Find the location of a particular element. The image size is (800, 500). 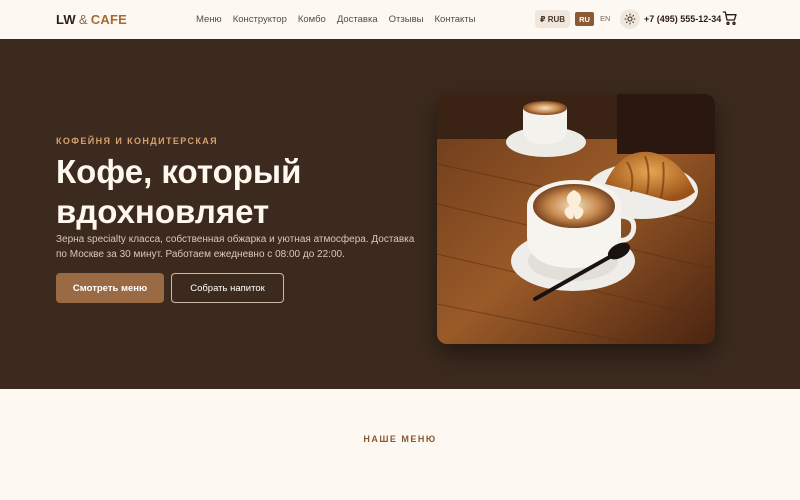

view-menu-button: Смотреть меню is located at coordinates (110, 288).